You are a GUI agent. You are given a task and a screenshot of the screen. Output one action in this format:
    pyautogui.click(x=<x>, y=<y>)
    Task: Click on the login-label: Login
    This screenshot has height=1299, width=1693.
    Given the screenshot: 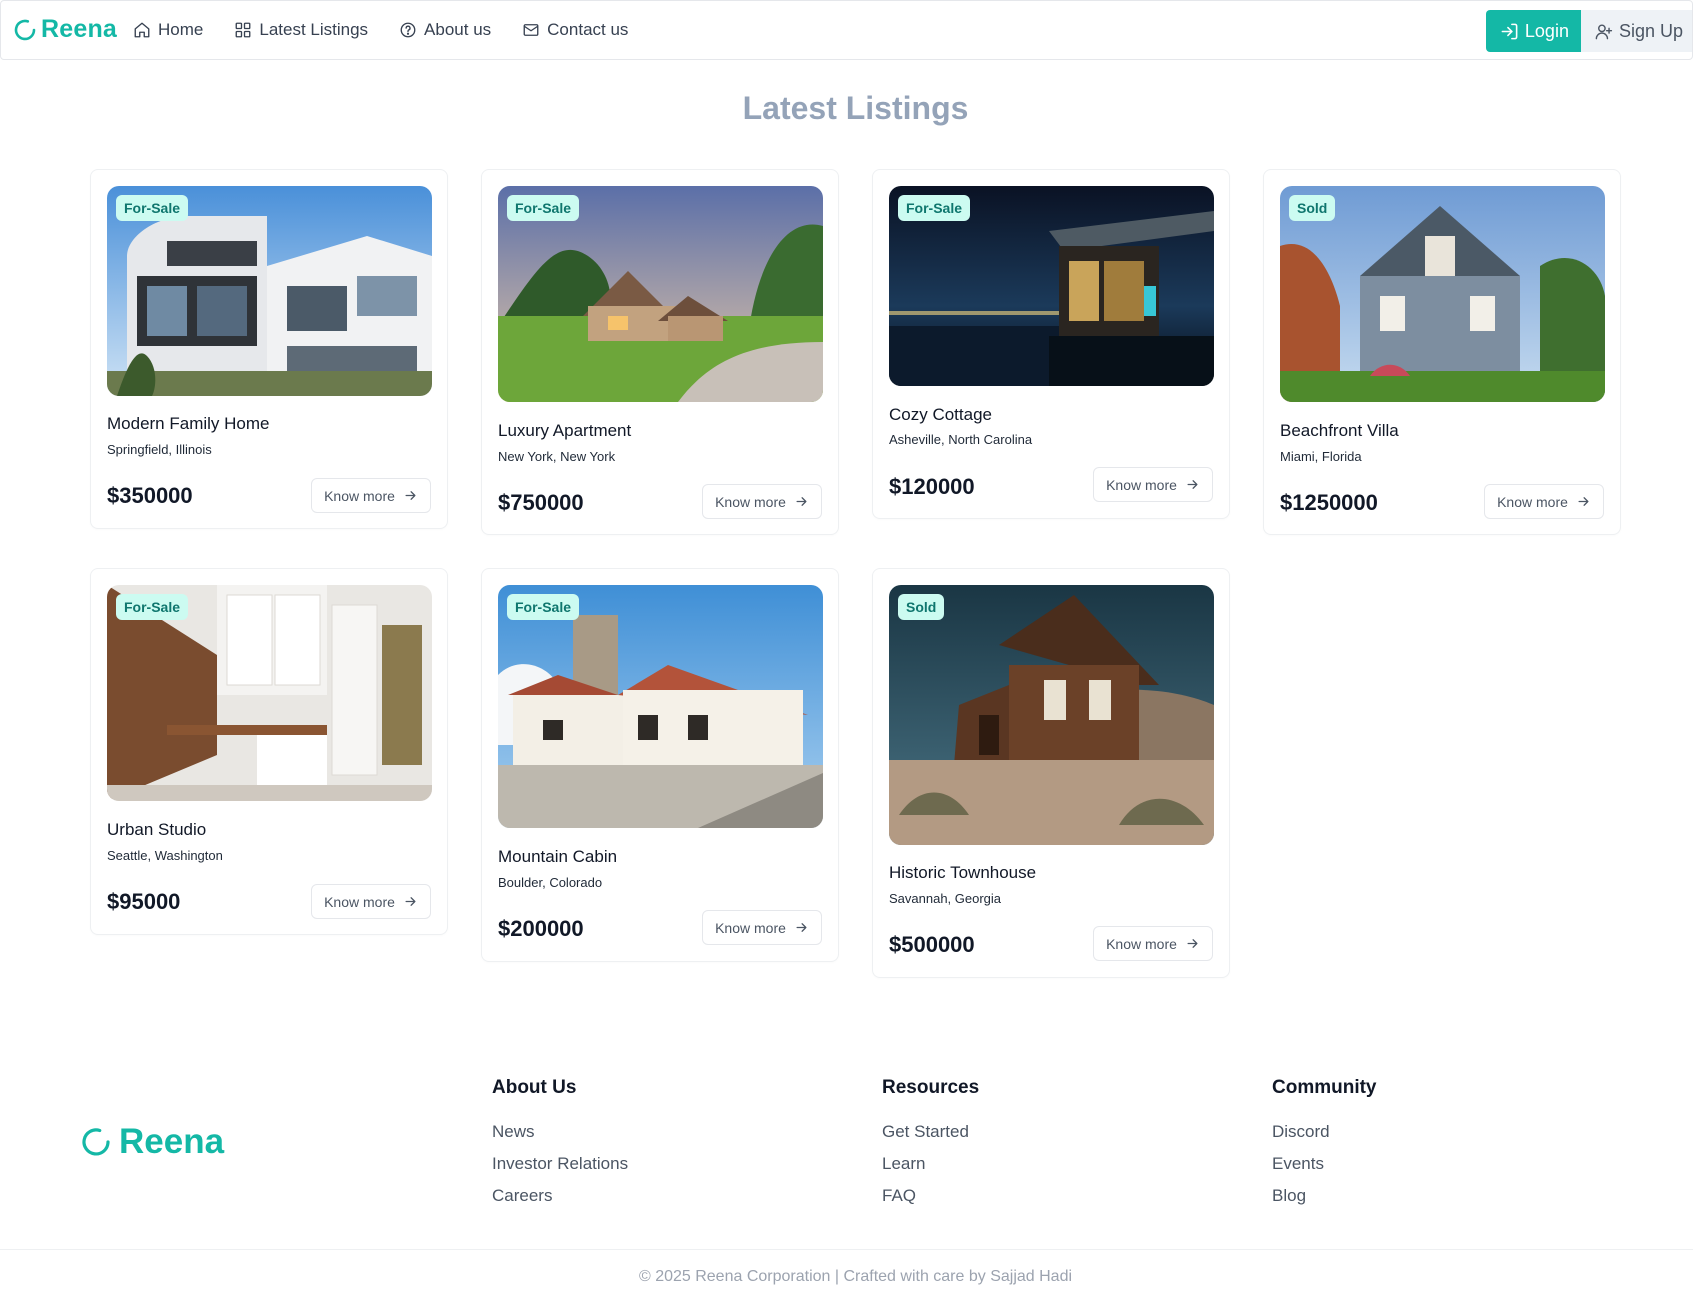 What is the action you would take?
    pyautogui.click(x=1546, y=30)
    